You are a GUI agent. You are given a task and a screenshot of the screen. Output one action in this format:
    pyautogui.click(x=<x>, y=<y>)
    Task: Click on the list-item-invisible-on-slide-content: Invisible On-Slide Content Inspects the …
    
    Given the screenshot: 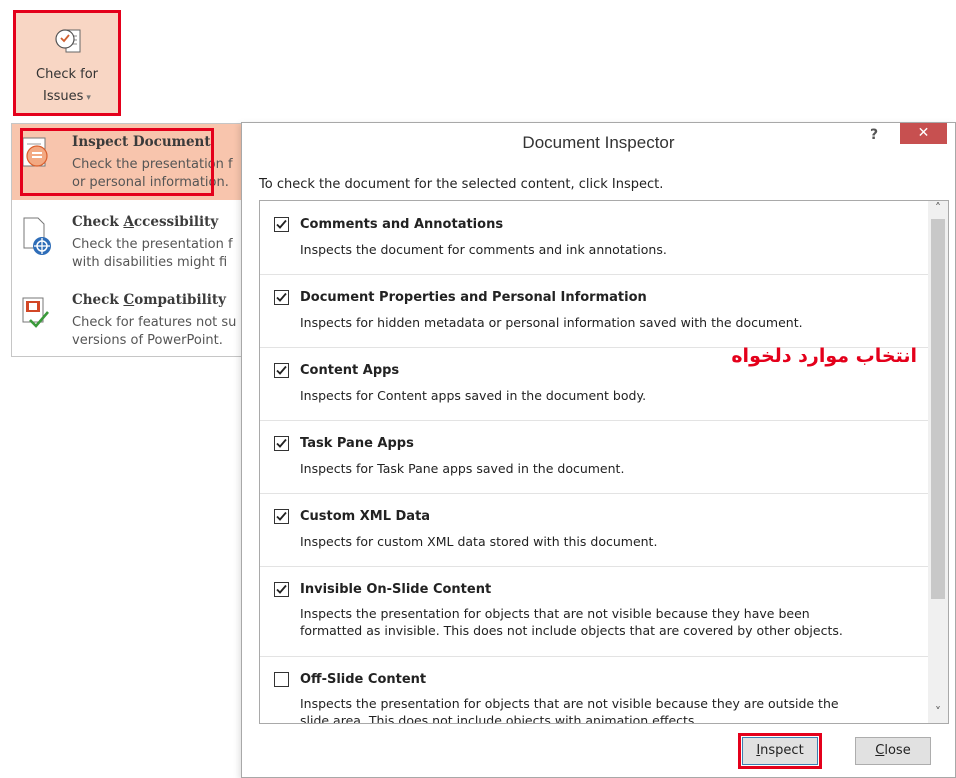 What is the action you would take?
    pyautogui.click(x=594, y=612)
    